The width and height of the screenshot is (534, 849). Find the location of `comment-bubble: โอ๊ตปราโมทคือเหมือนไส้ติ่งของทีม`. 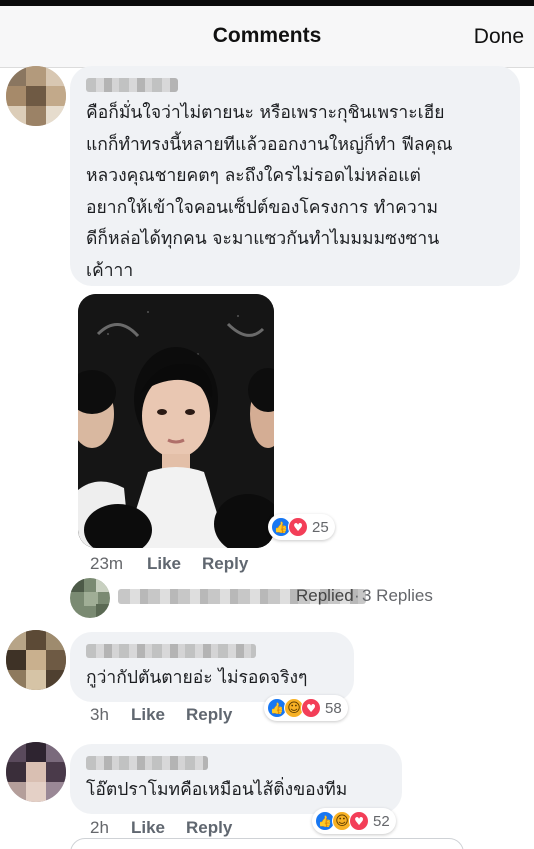

comment-bubble: โอ๊ตปราโมทคือเหมือนไส้ติ่งของทีม is located at coordinates (236, 779).